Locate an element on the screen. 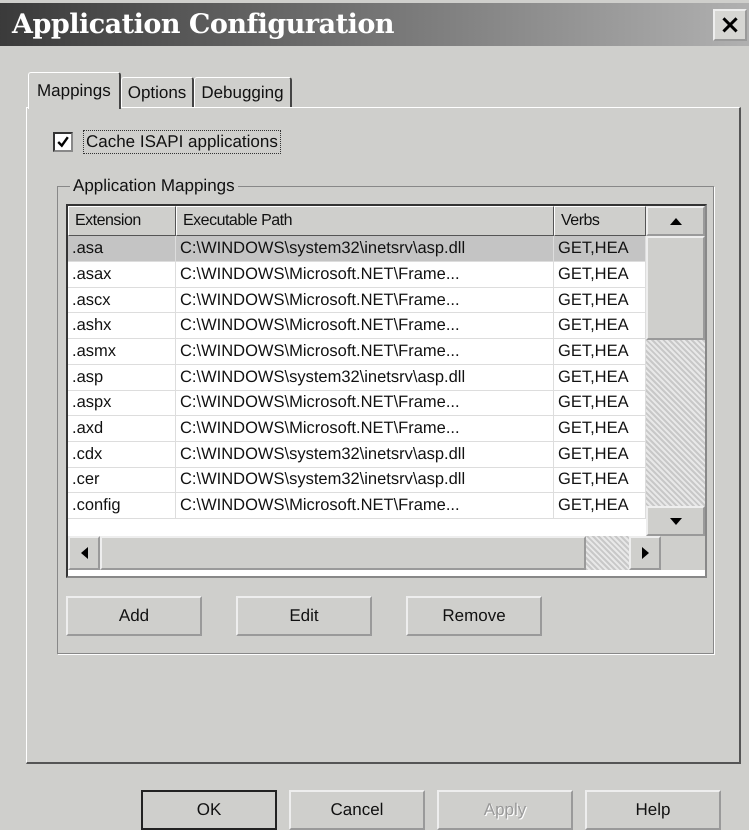  table-row: .cer C:\WINDOWS\system32\inetsrv\asp.dll GET,HEA is located at coordinates (357, 481).